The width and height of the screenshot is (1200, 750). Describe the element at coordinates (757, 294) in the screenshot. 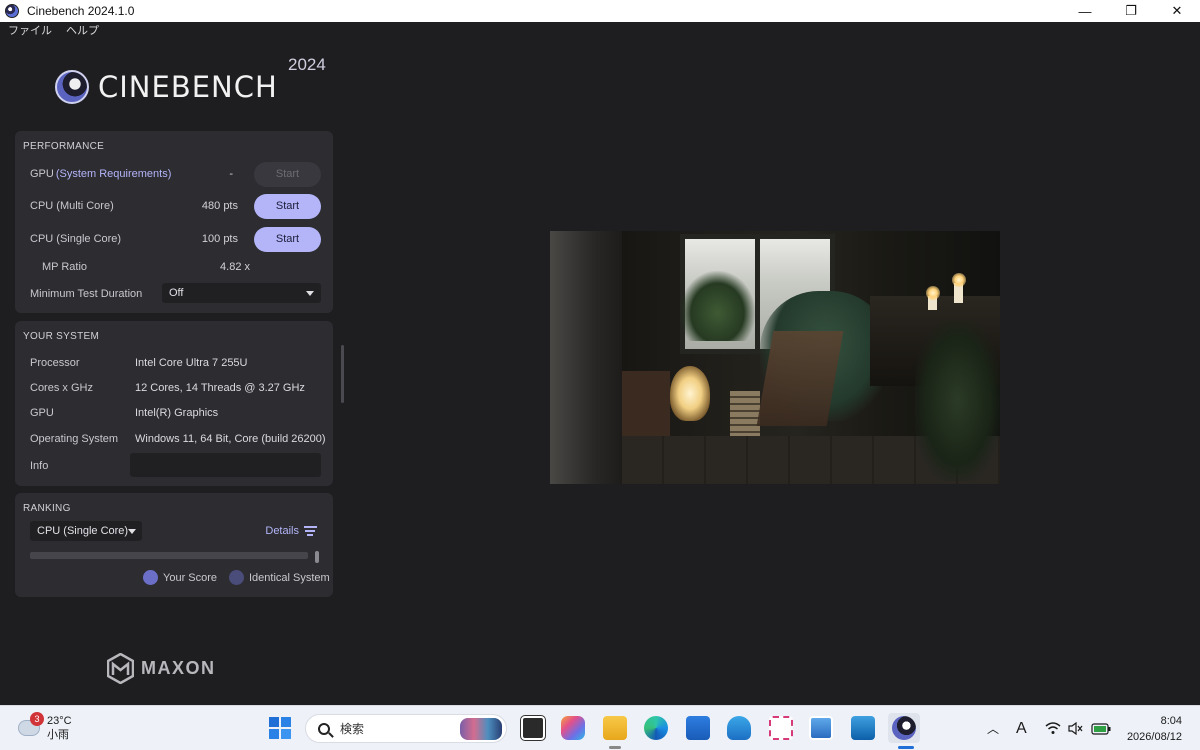

I see `render-window-mullion` at that location.